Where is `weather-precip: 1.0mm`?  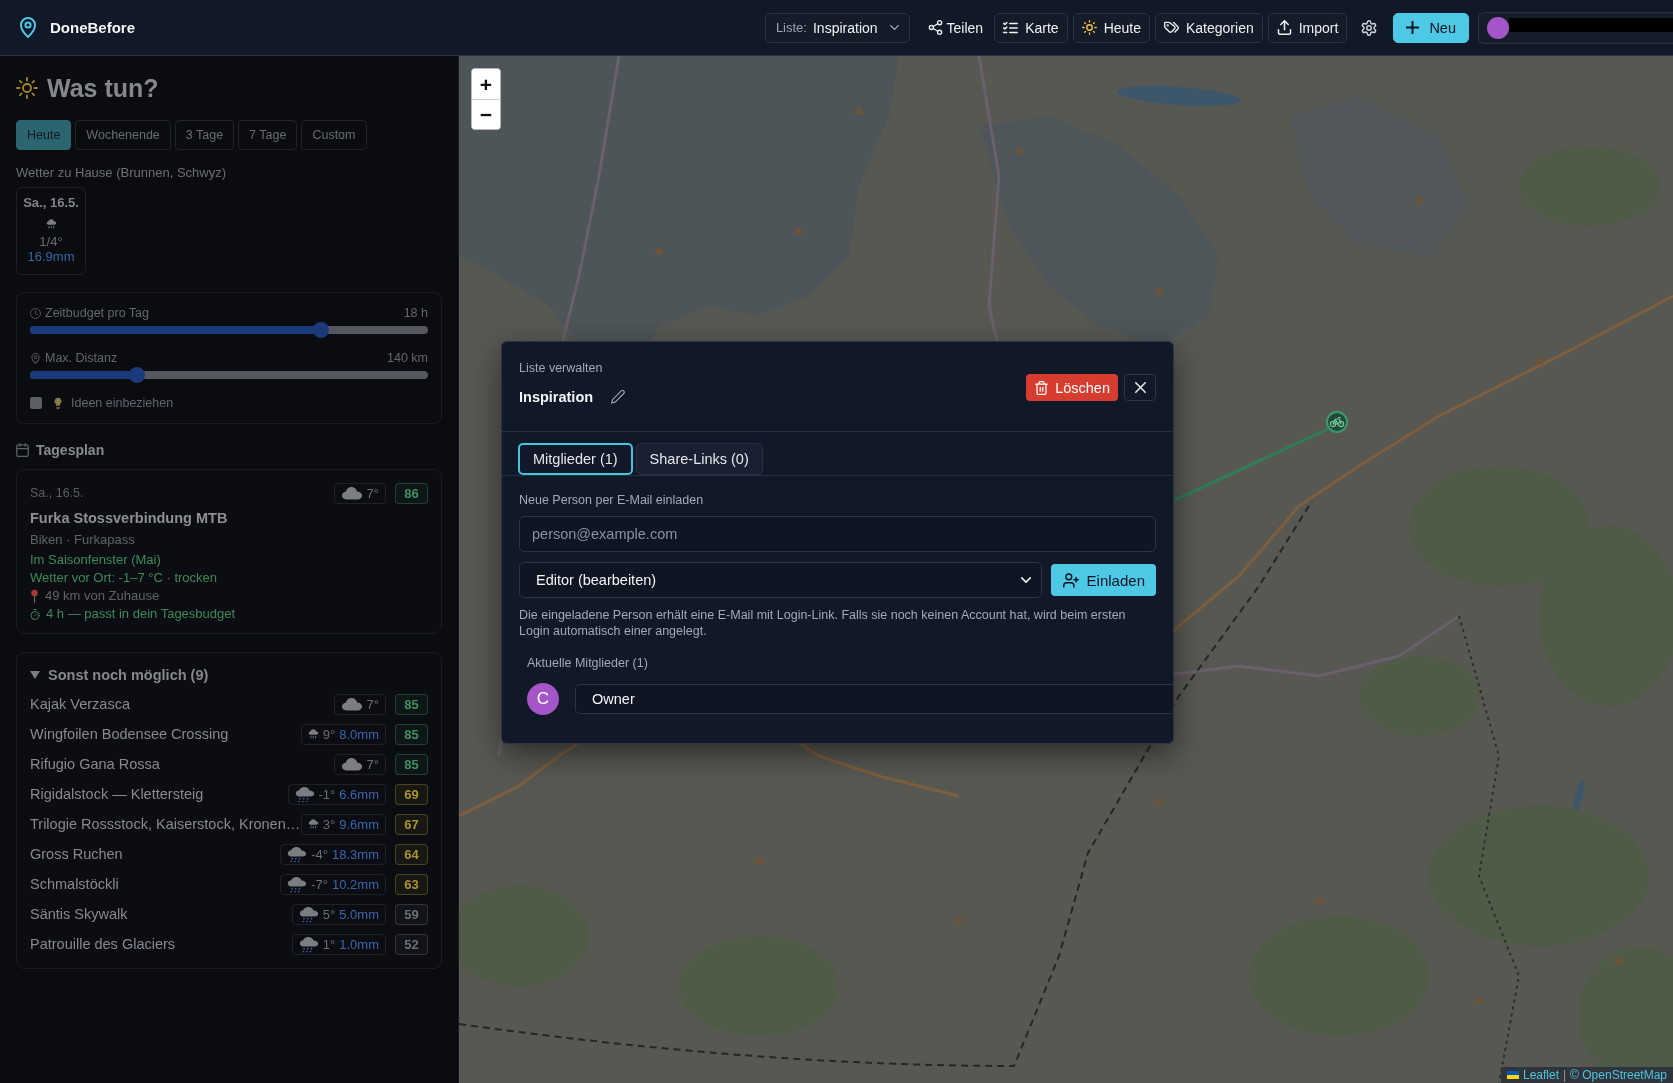 weather-precip: 1.0mm is located at coordinates (359, 944).